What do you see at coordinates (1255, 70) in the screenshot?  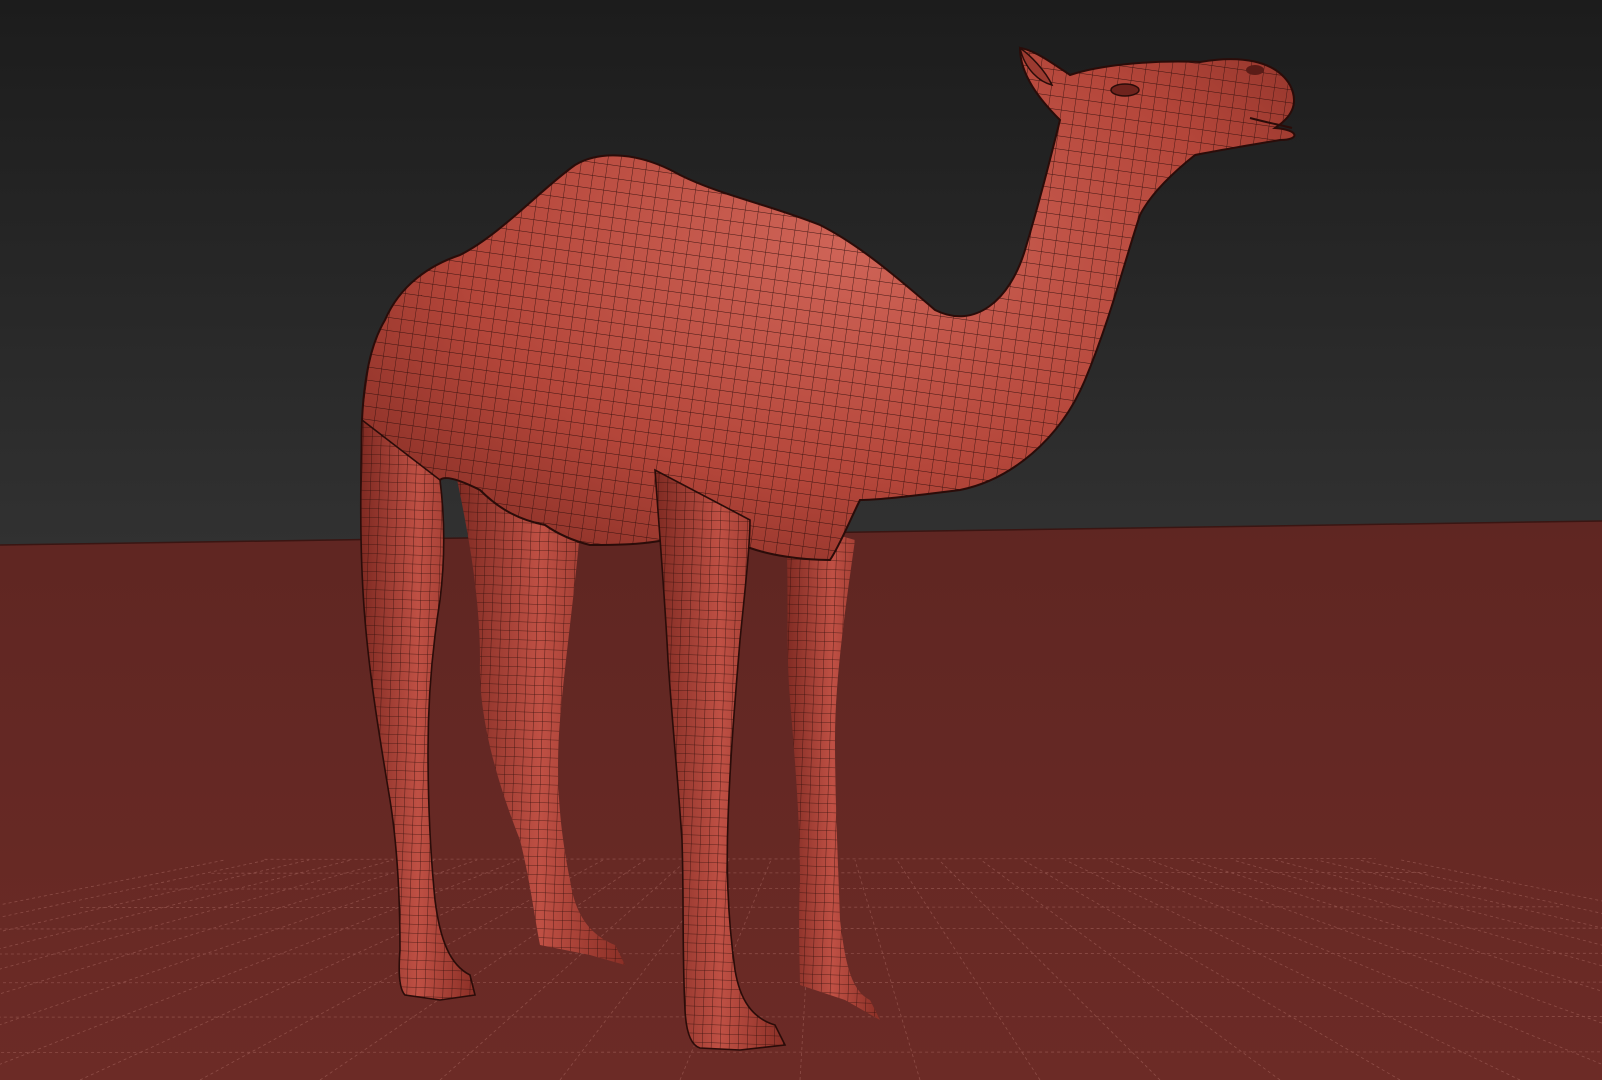 I see `camel-nostril` at bounding box center [1255, 70].